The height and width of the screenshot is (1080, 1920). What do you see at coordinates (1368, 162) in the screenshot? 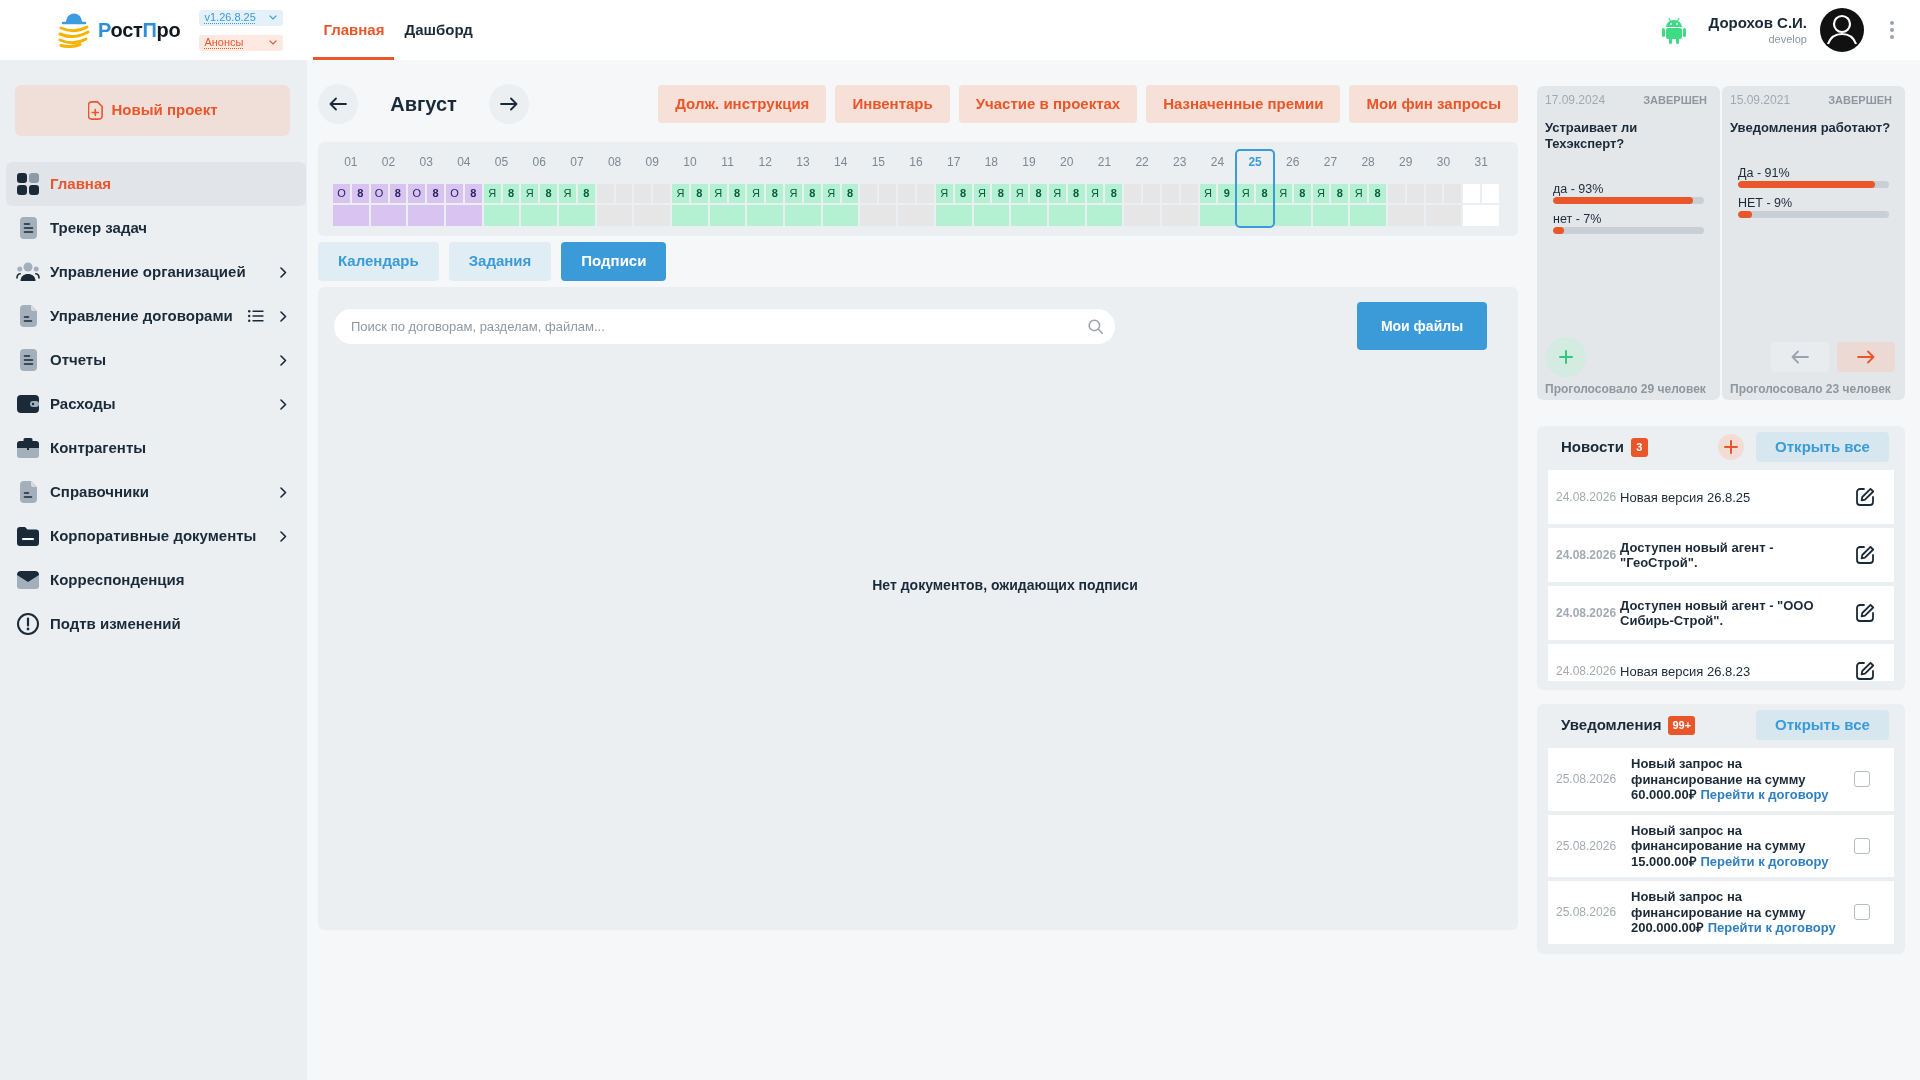
I see `day-number: 28` at bounding box center [1368, 162].